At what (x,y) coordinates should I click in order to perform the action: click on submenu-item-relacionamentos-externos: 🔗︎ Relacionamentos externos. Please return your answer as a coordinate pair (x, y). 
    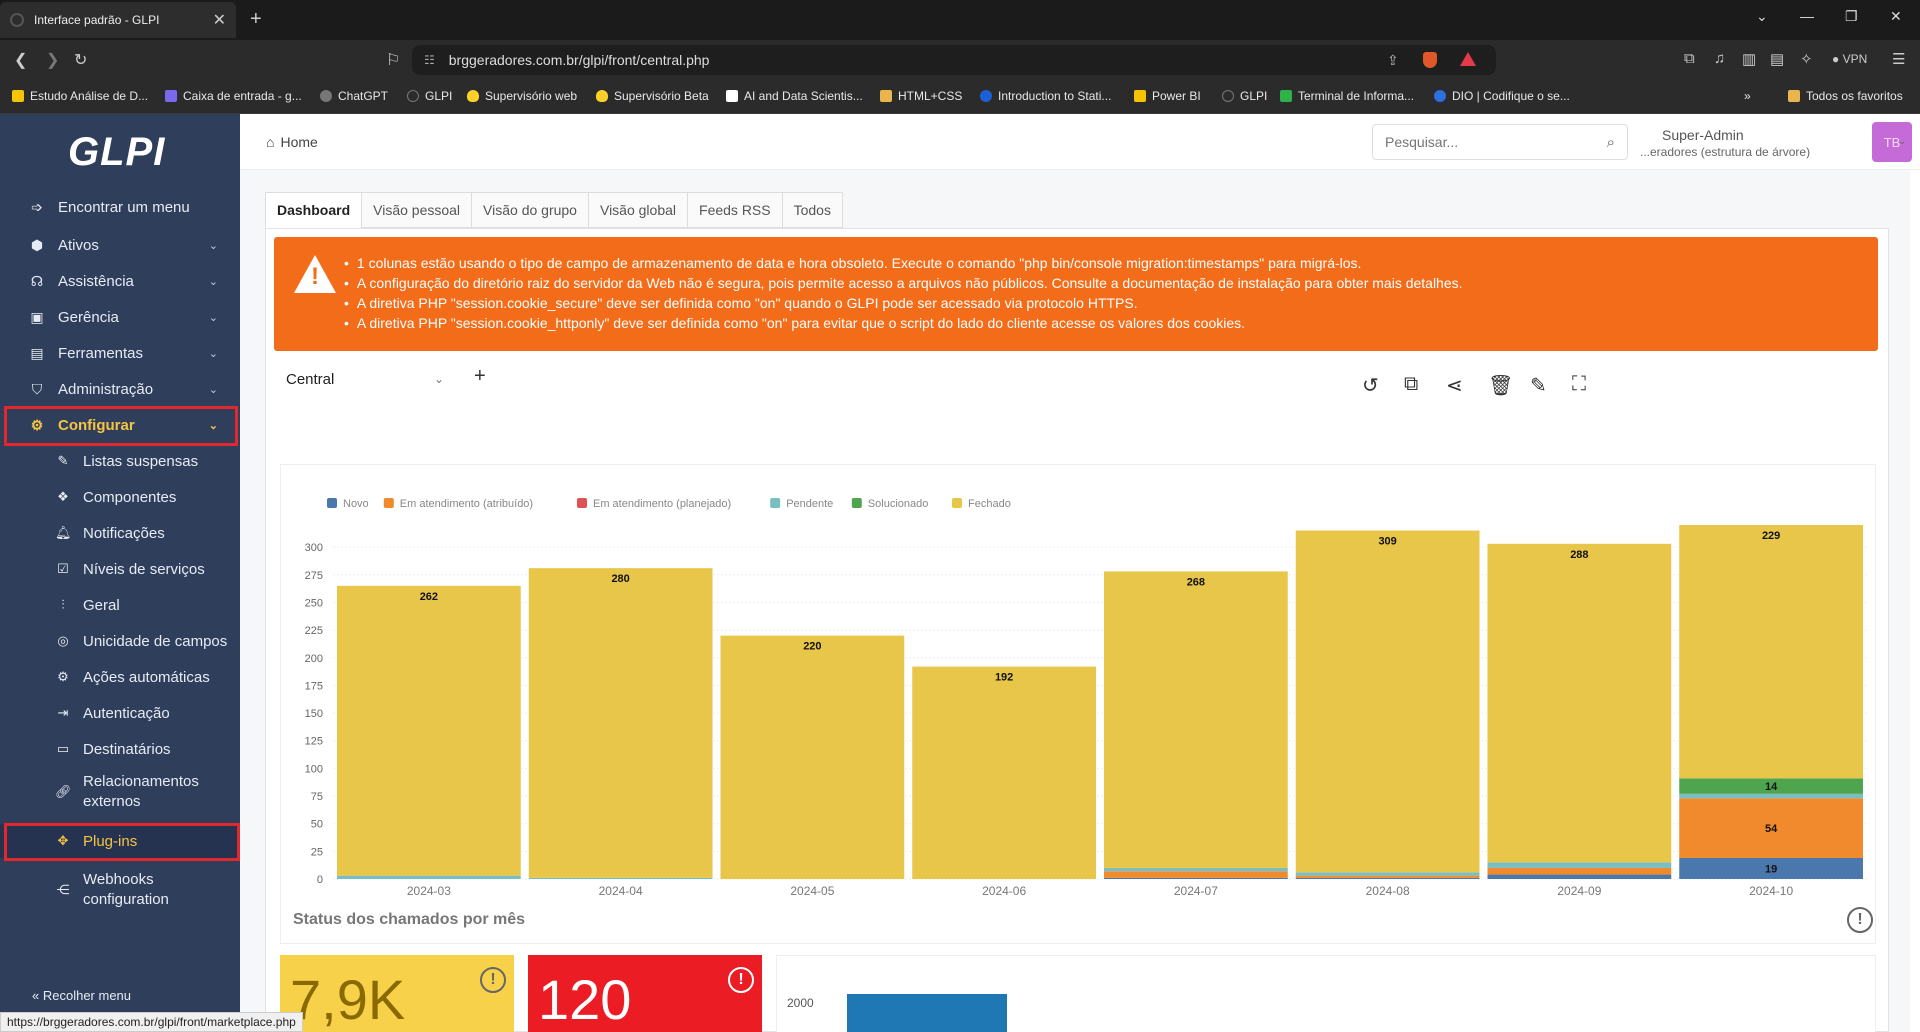
    Looking at the image, I should click on (120, 792).